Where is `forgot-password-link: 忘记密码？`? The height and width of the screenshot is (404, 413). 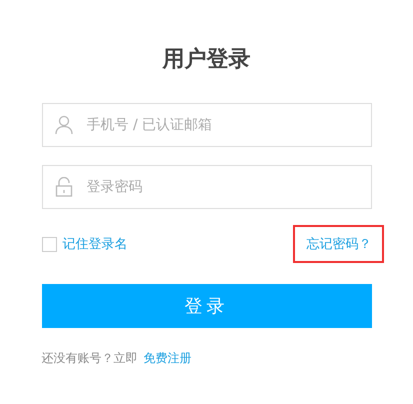 forgot-password-link: 忘记密码？ is located at coordinates (338, 244).